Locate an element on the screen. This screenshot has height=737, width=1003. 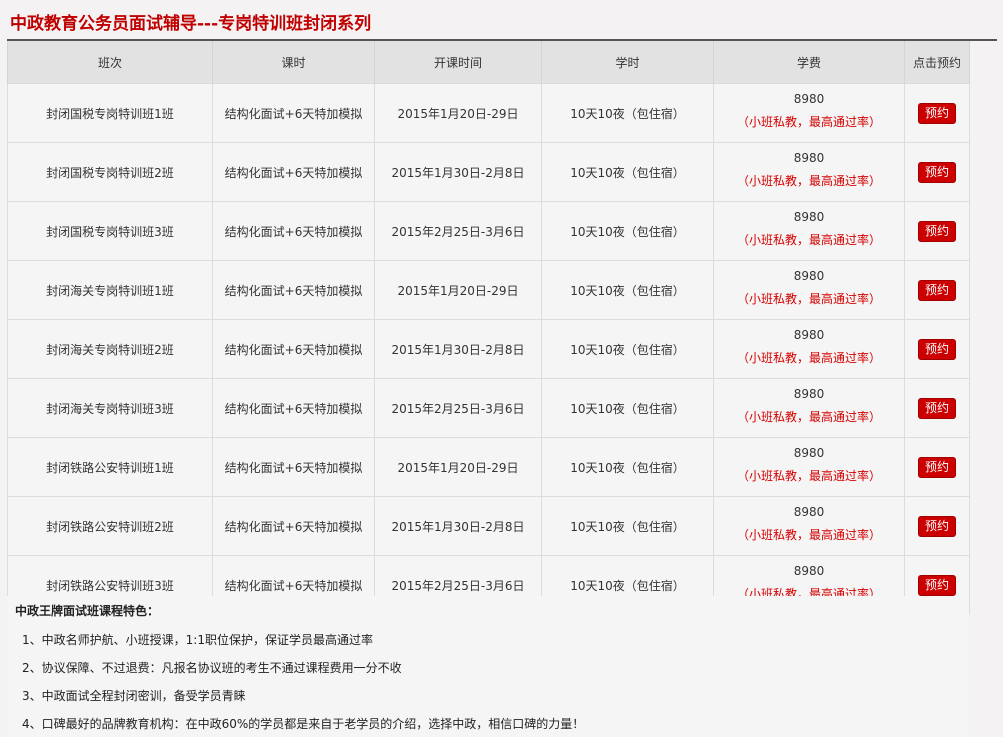
column-header-start-date: 开课时间 is located at coordinates (458, 62).